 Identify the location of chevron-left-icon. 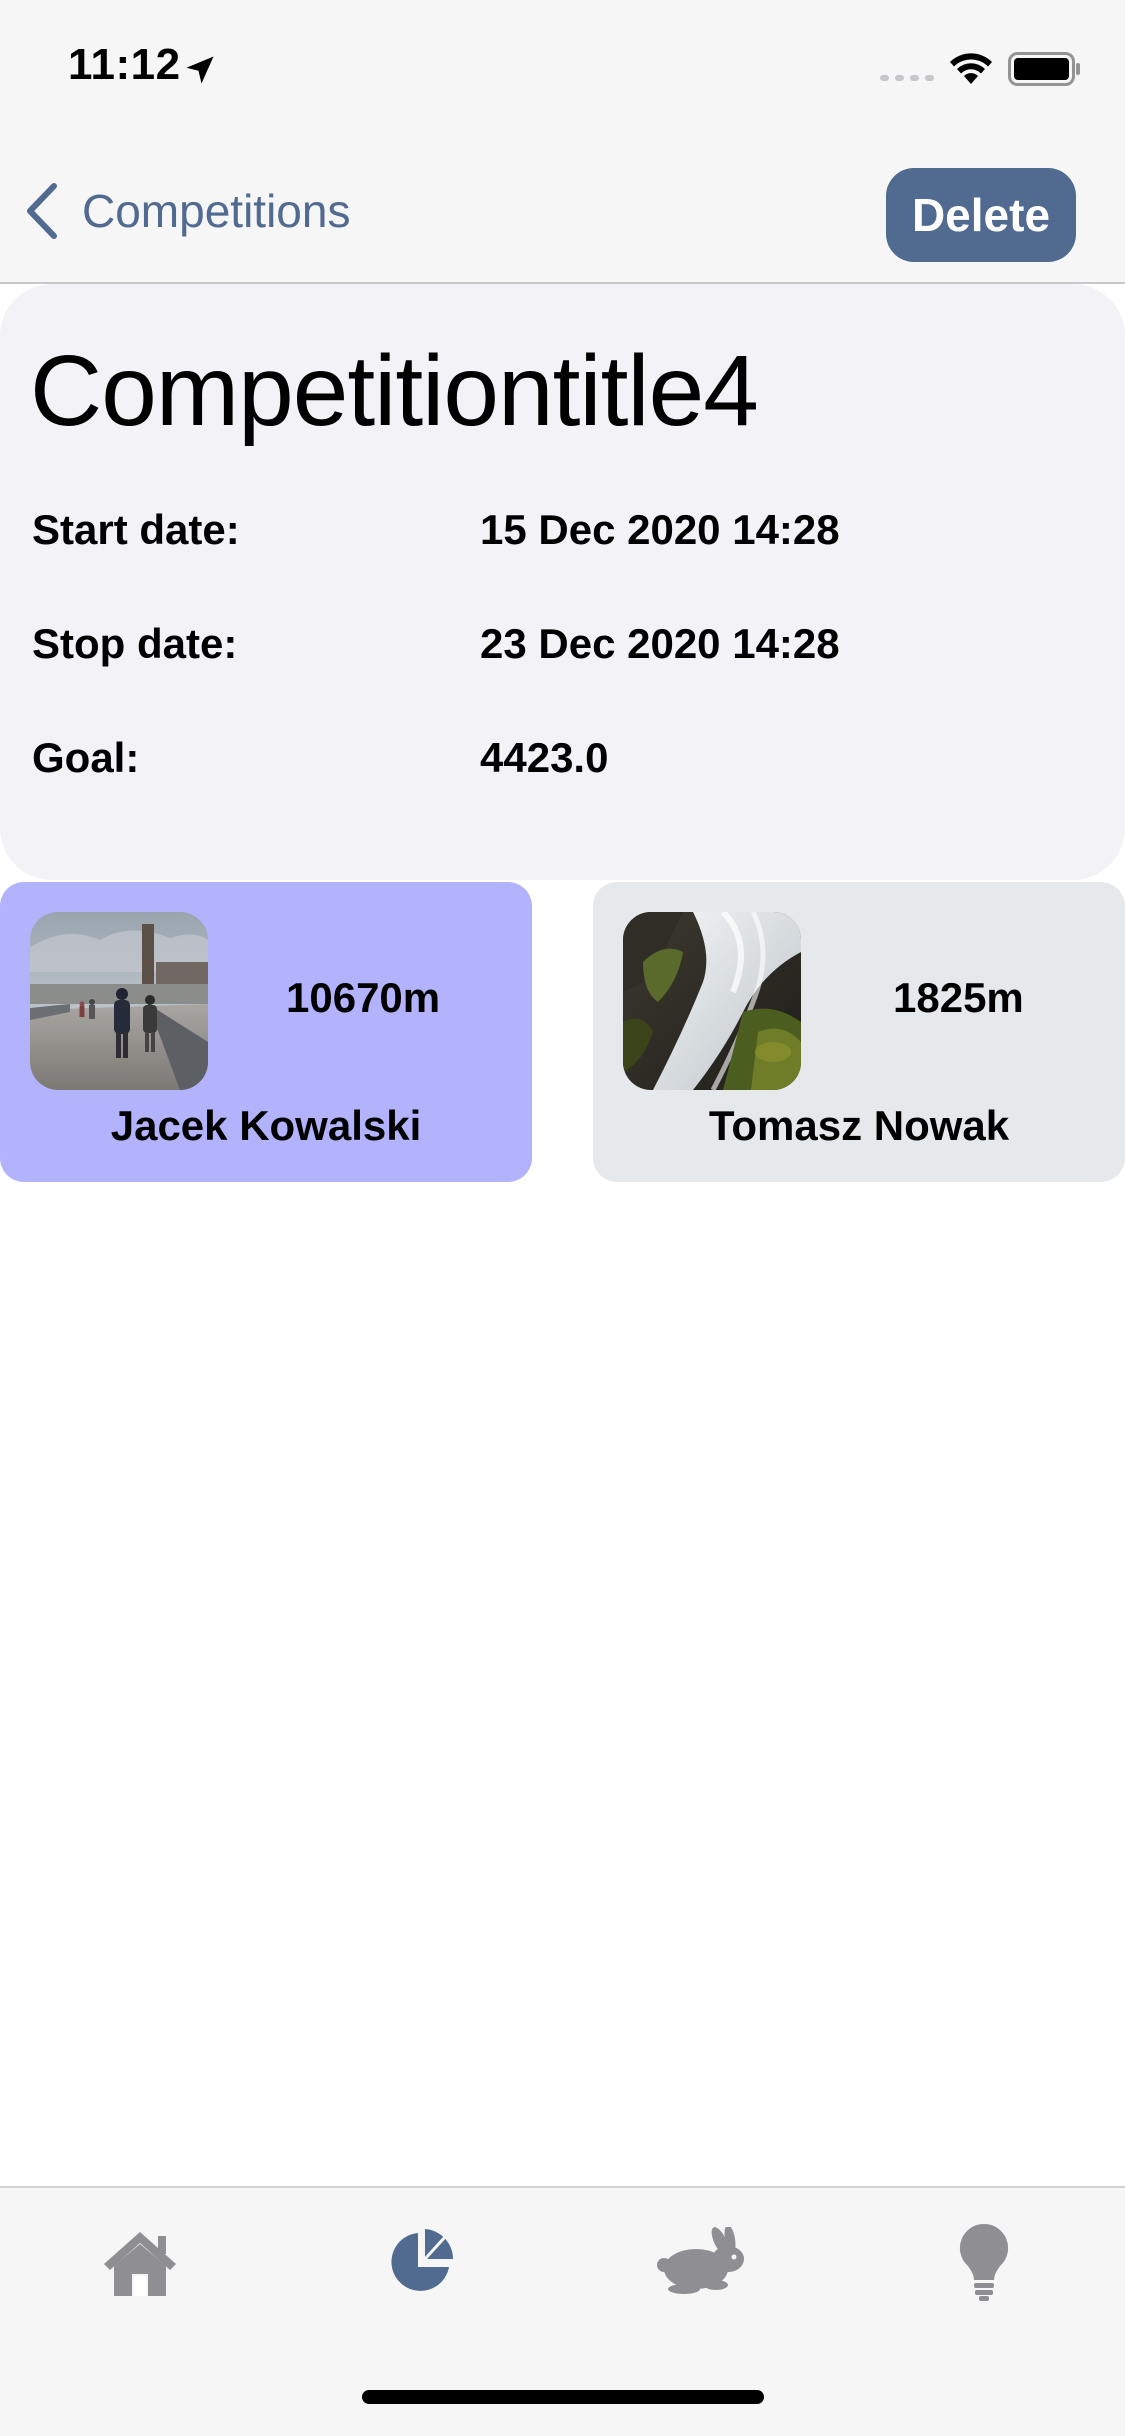
(42, 211).